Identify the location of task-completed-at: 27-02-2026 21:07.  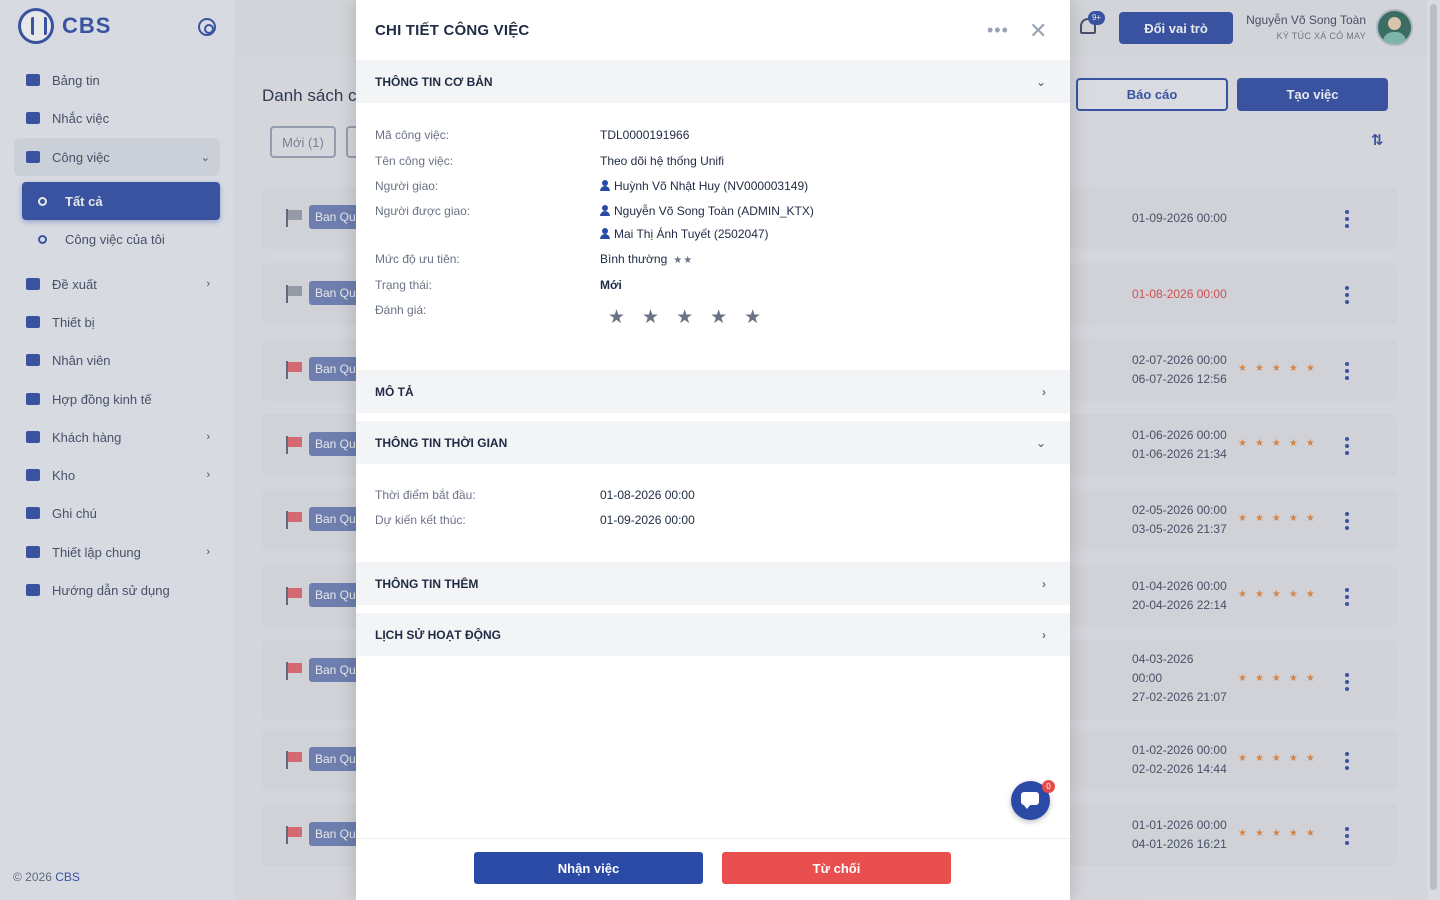
(1179, 697).